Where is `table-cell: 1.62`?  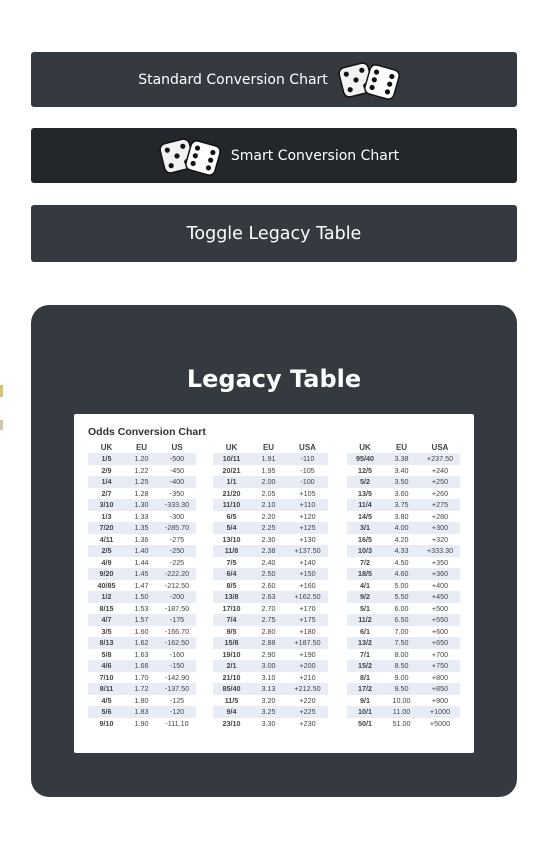 table-cell: 1.62 is located at coordinates (141, 643).